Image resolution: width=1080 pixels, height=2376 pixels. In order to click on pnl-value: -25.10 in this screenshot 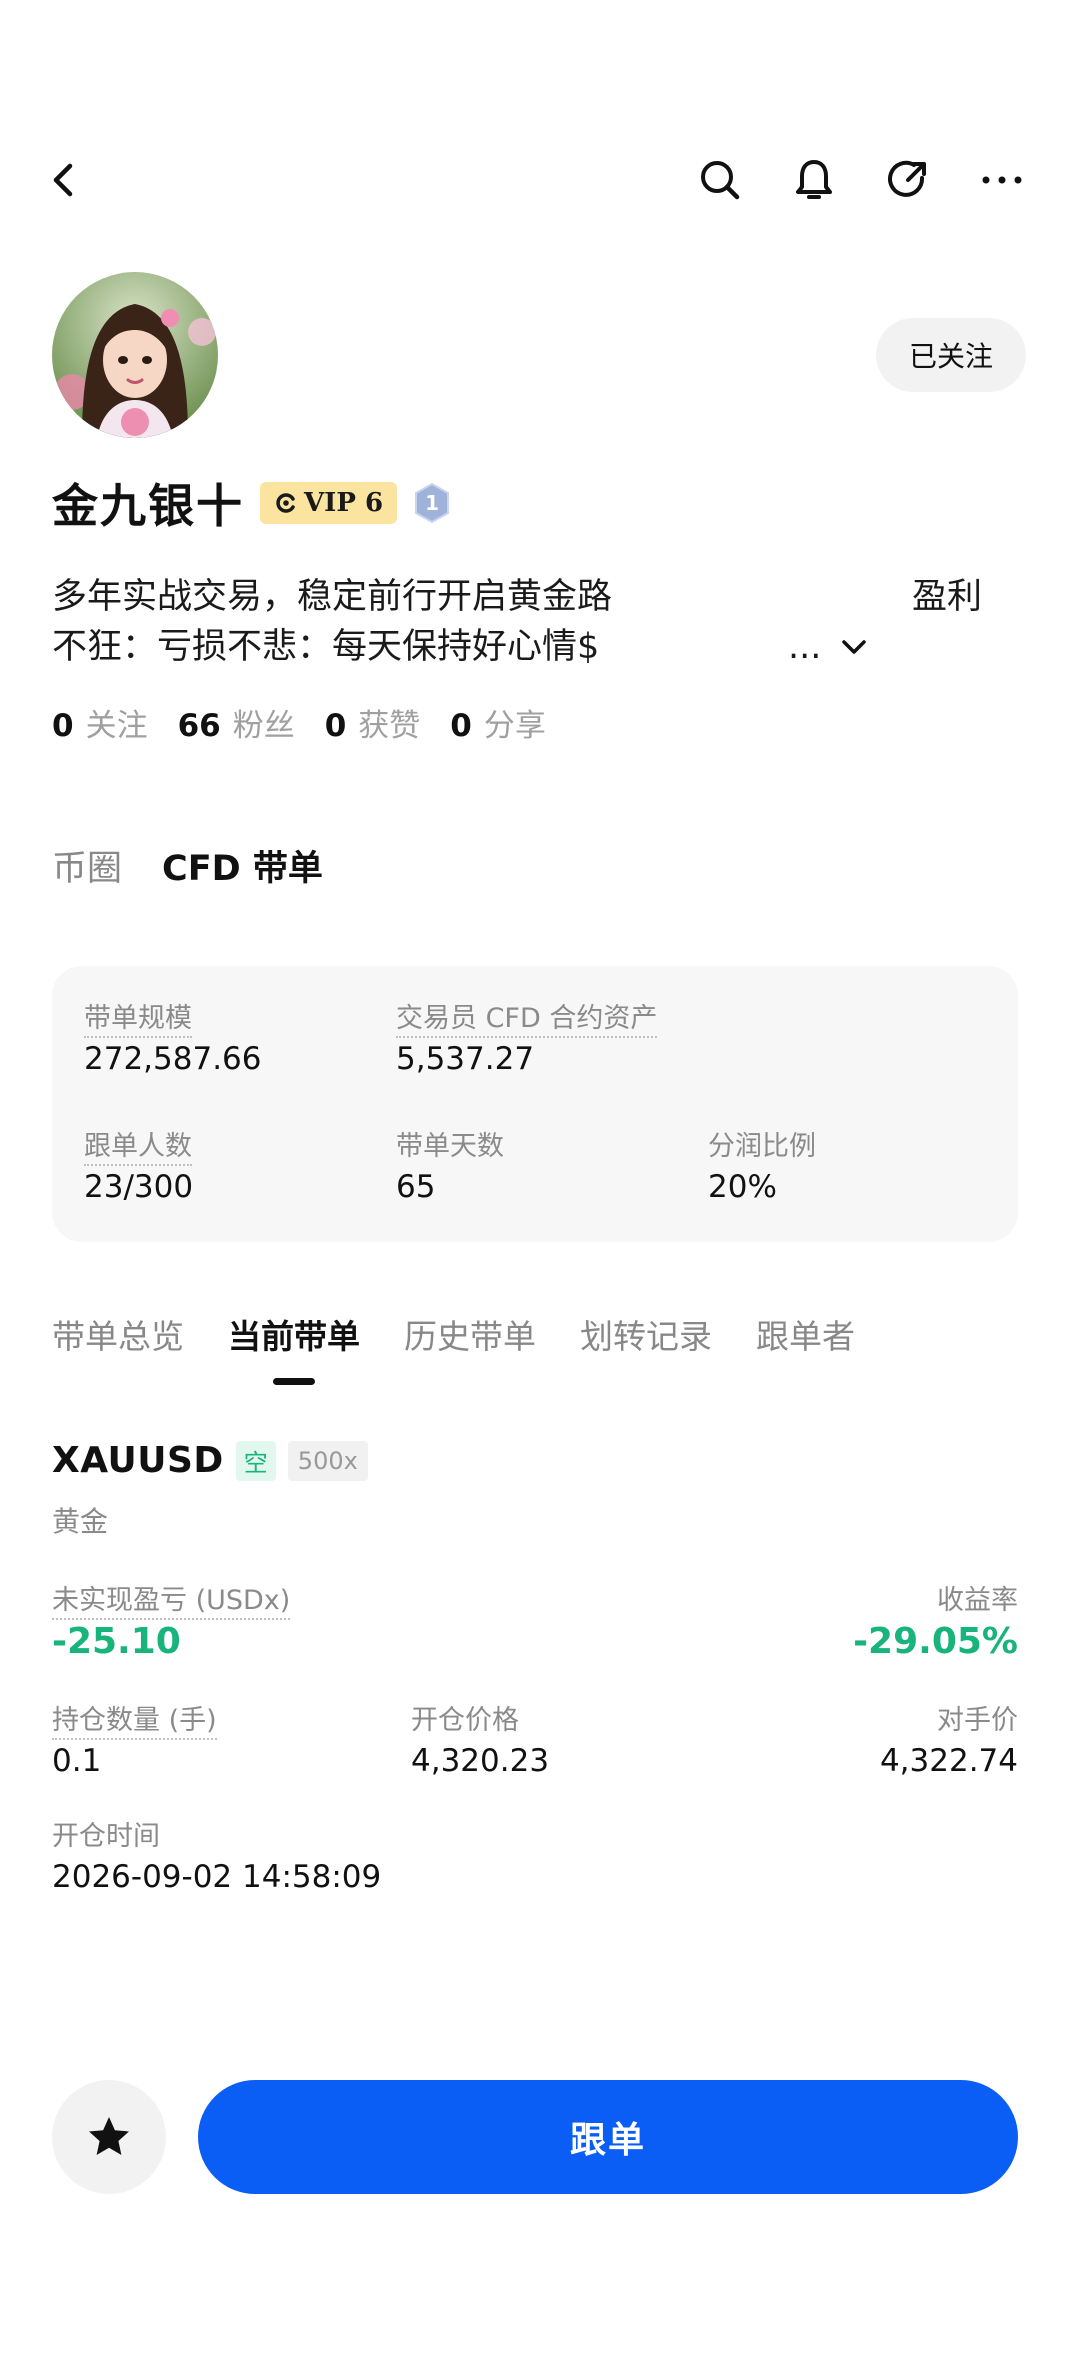, I will do `click(116, 1641)`.